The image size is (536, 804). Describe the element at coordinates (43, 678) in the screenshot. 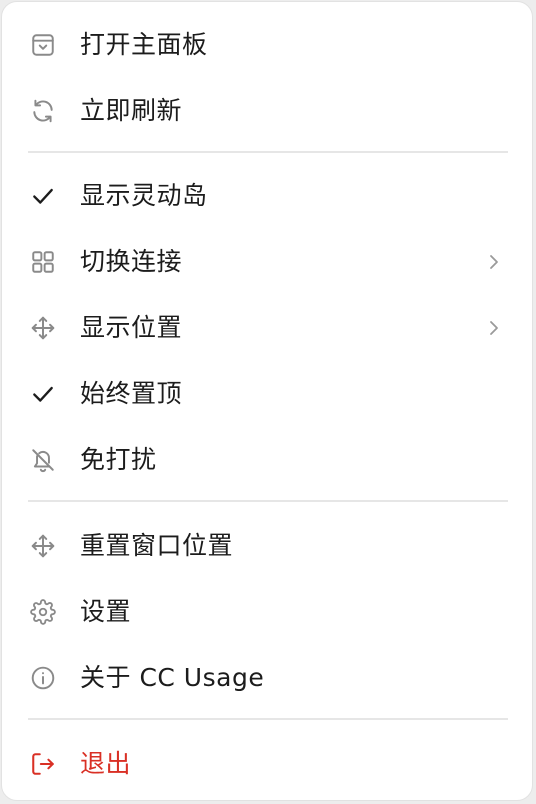

I see `info-icon` at that location.